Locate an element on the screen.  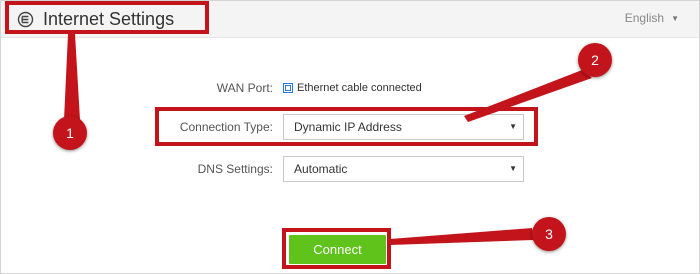
page-header: Internet Settings English ▼ is located at coordinates (350, 19).